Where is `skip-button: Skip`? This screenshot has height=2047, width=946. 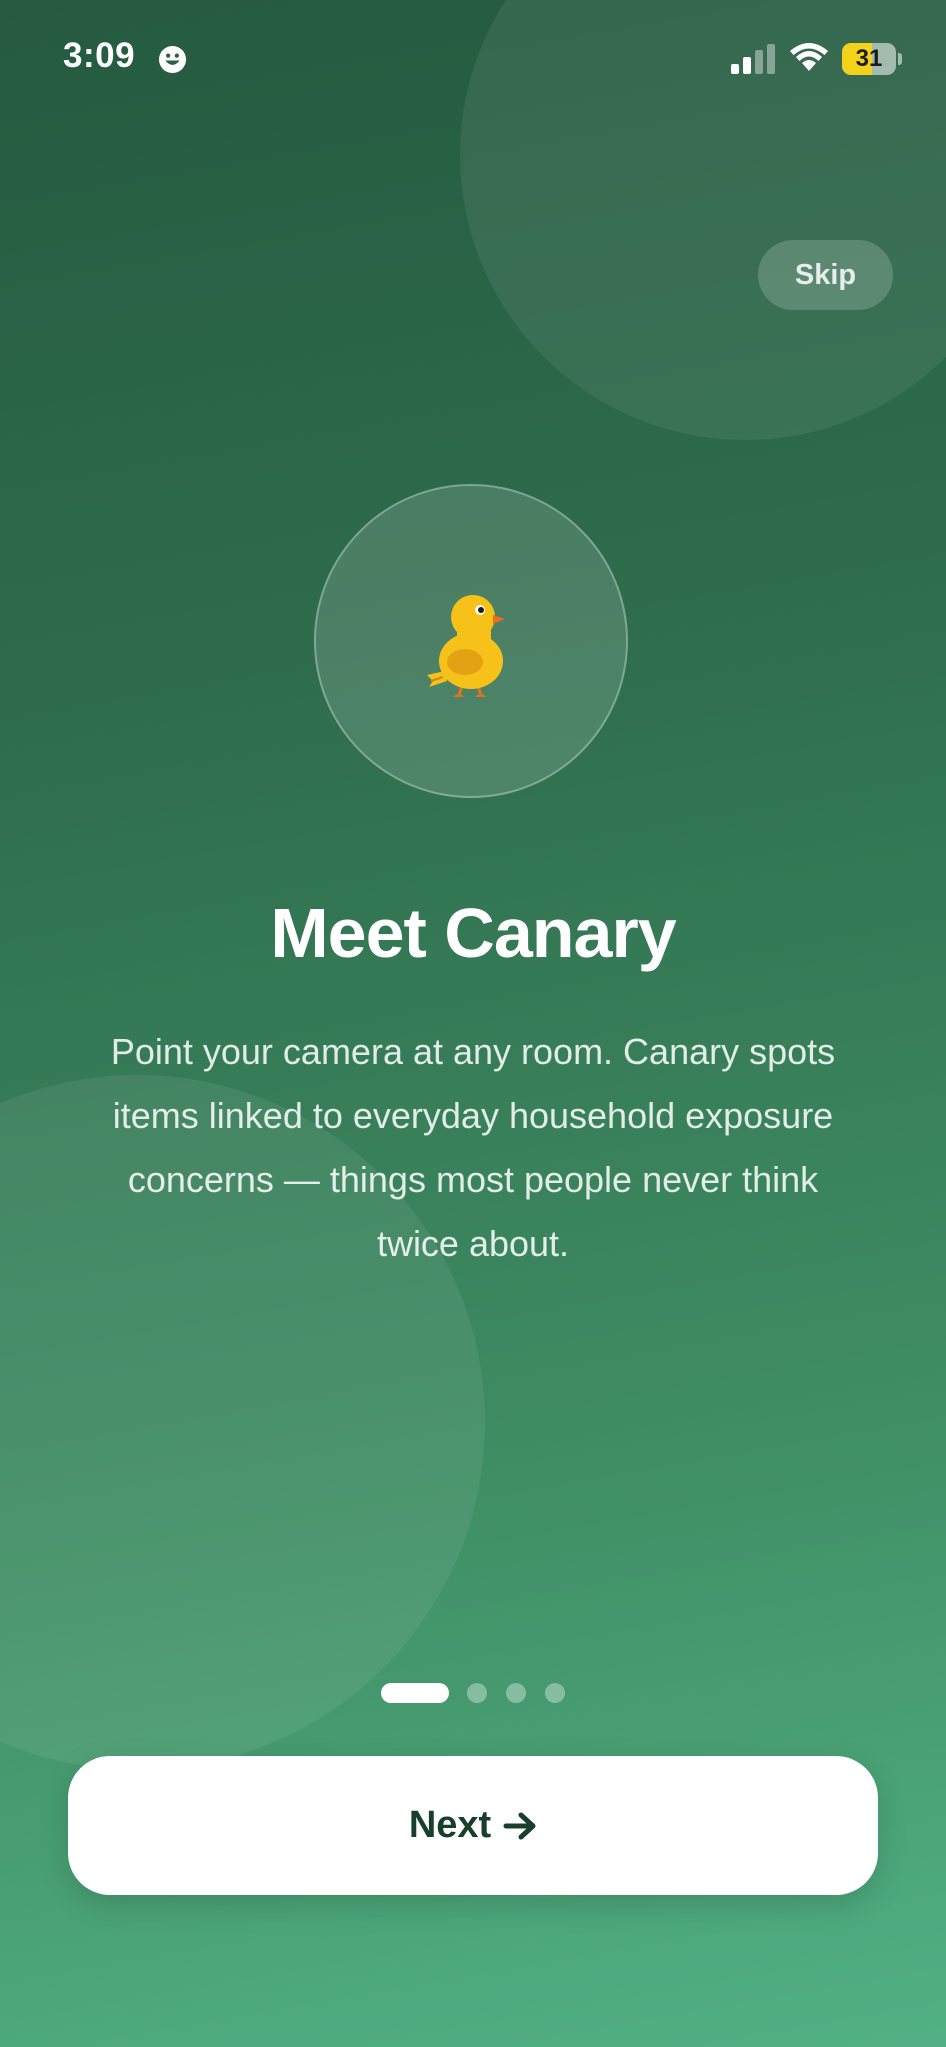
skip-button: Skip is located at coordinates (825, 275).